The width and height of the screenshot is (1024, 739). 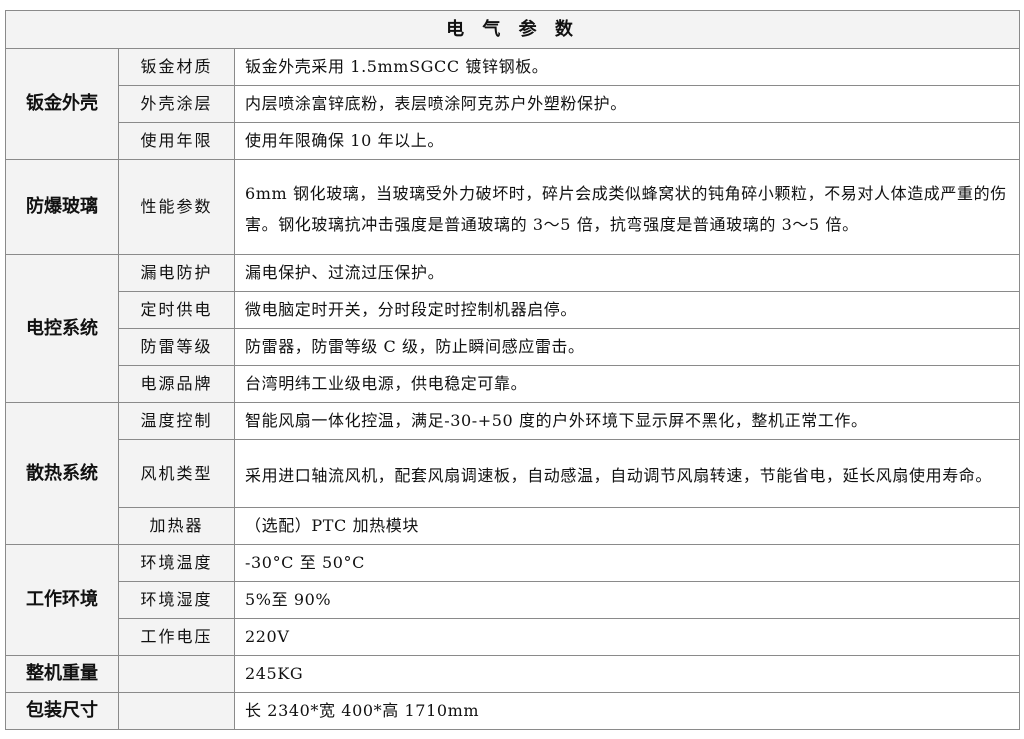 I want to click on row-value: 5%至 90%, so click(x=627, y=600).